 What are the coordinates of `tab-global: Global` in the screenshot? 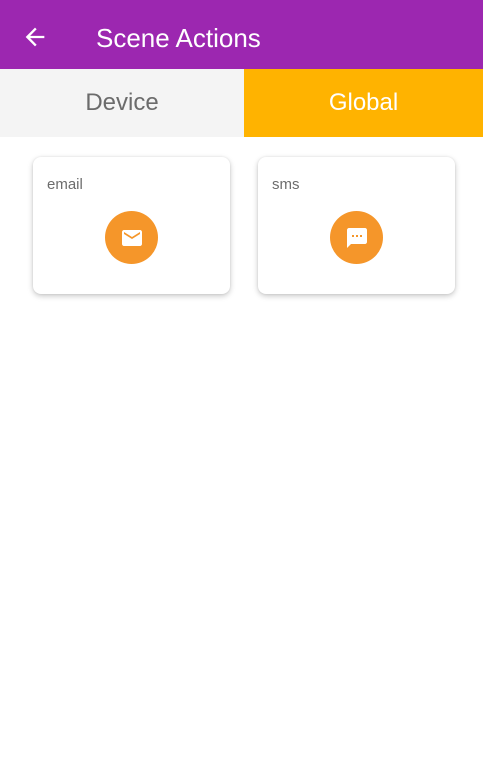 It's located at (363, 103).